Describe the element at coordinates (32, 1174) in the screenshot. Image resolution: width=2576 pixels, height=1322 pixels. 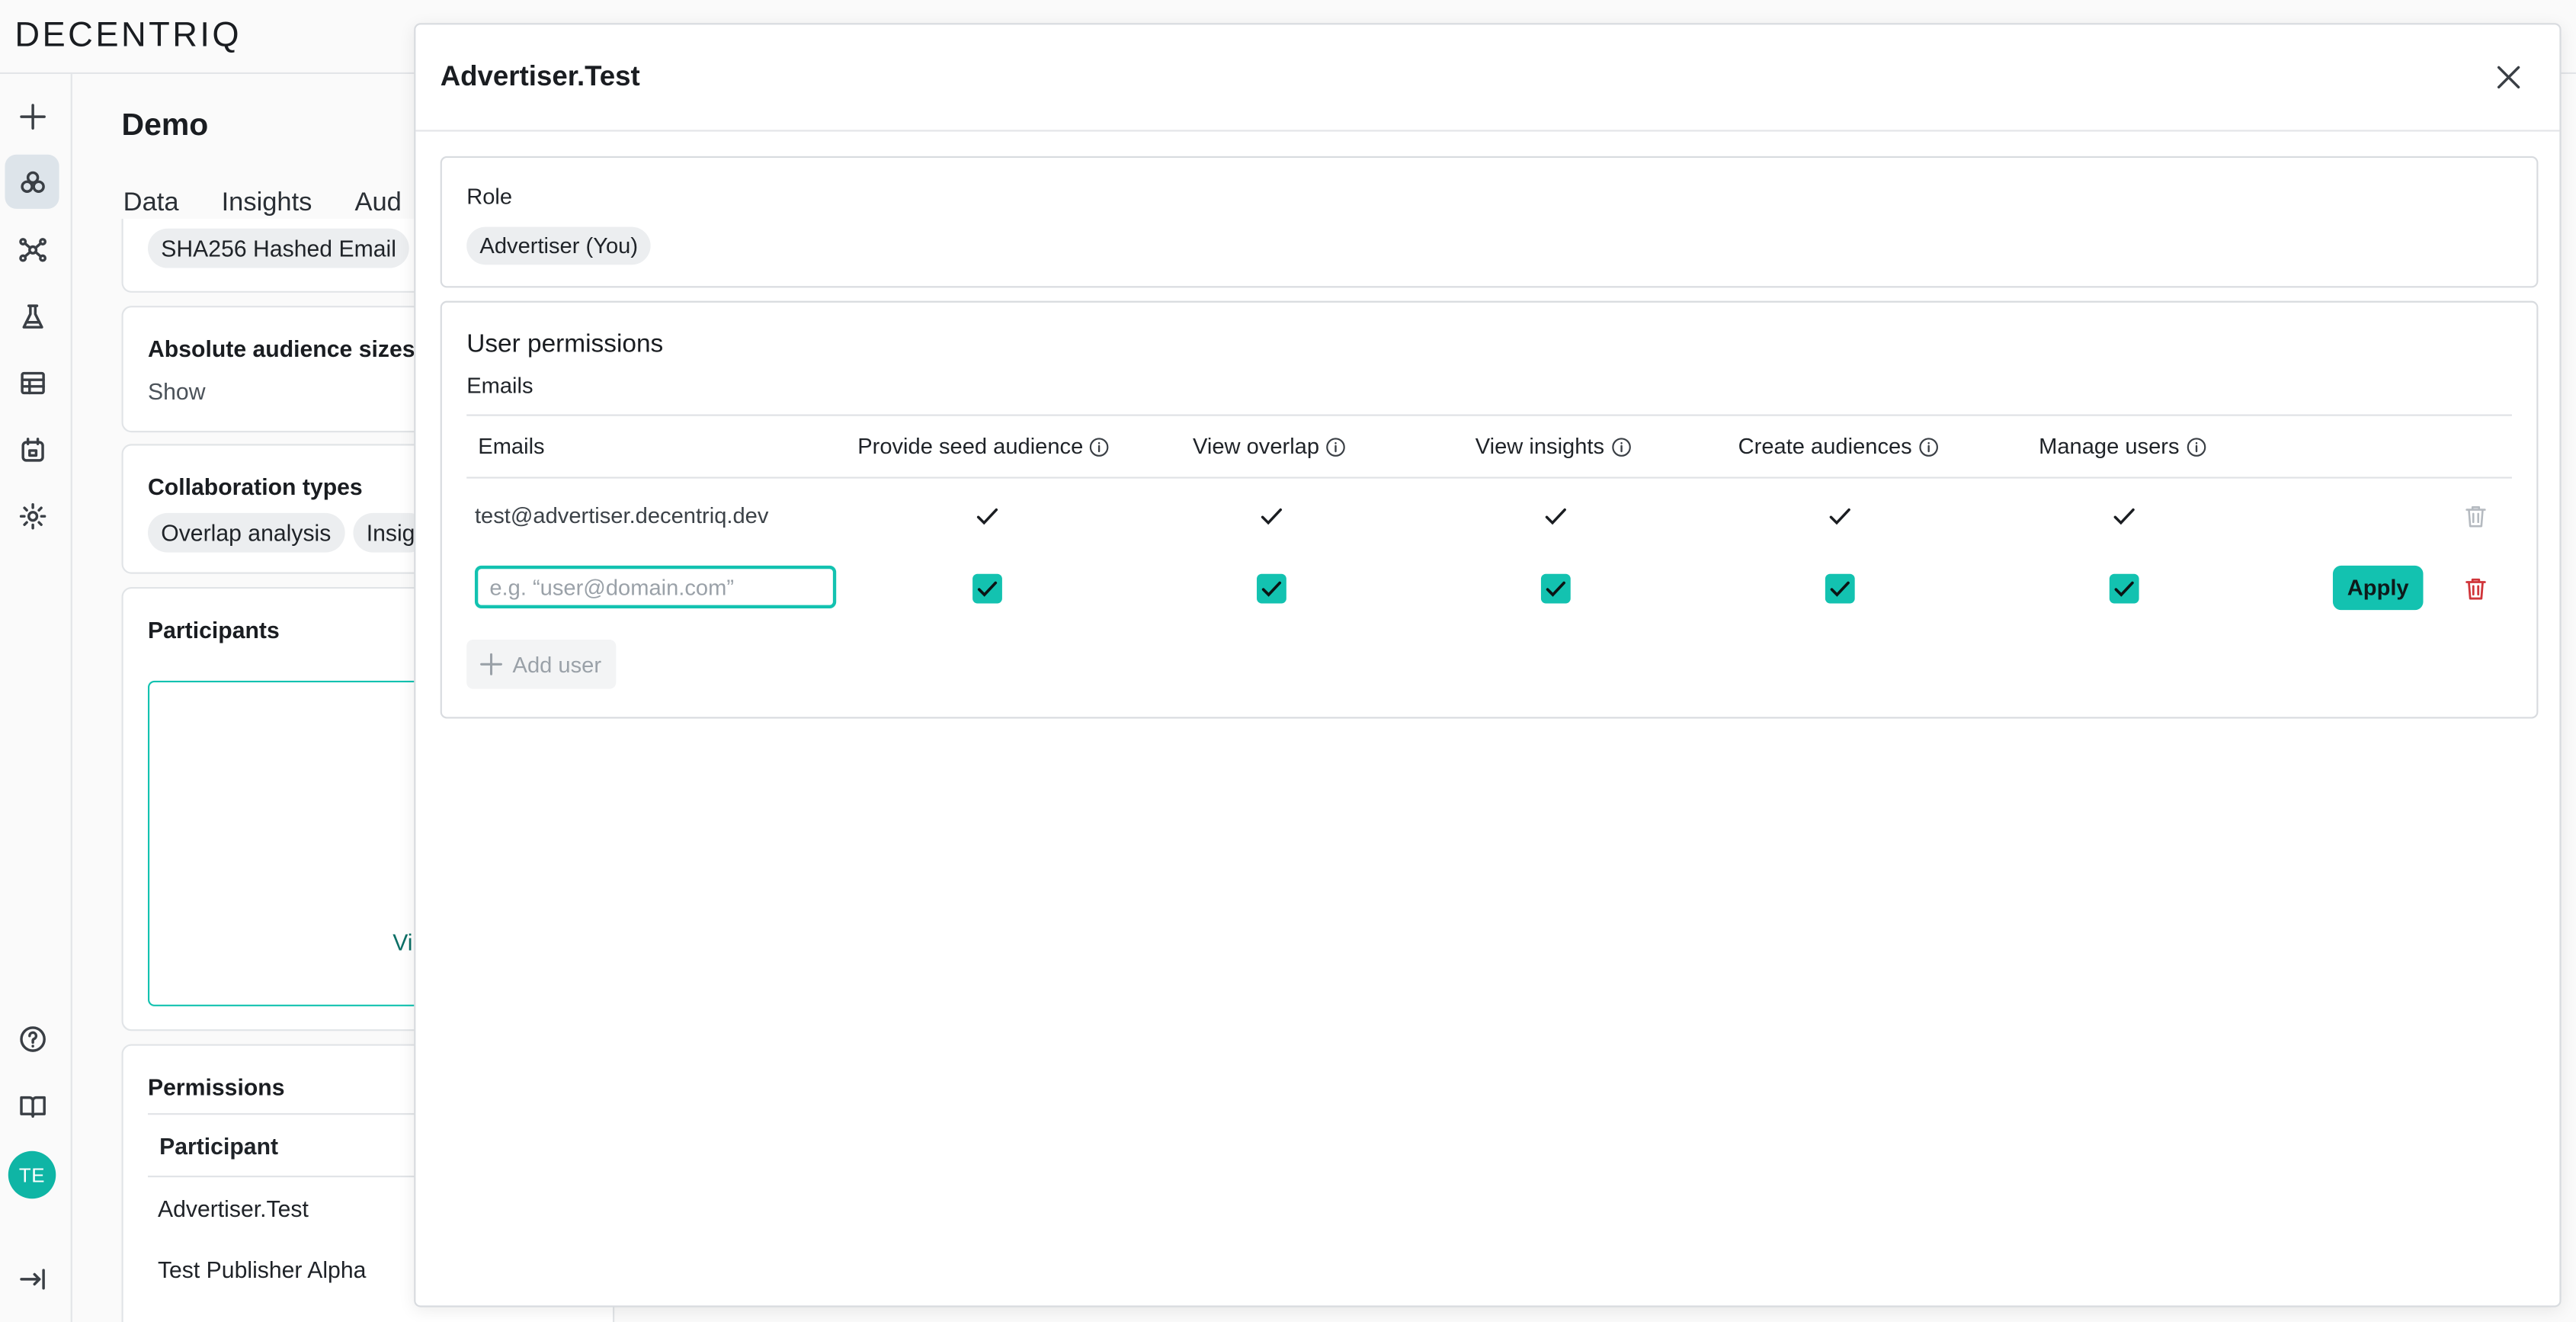
I see `user-avatar: TE` at that location.